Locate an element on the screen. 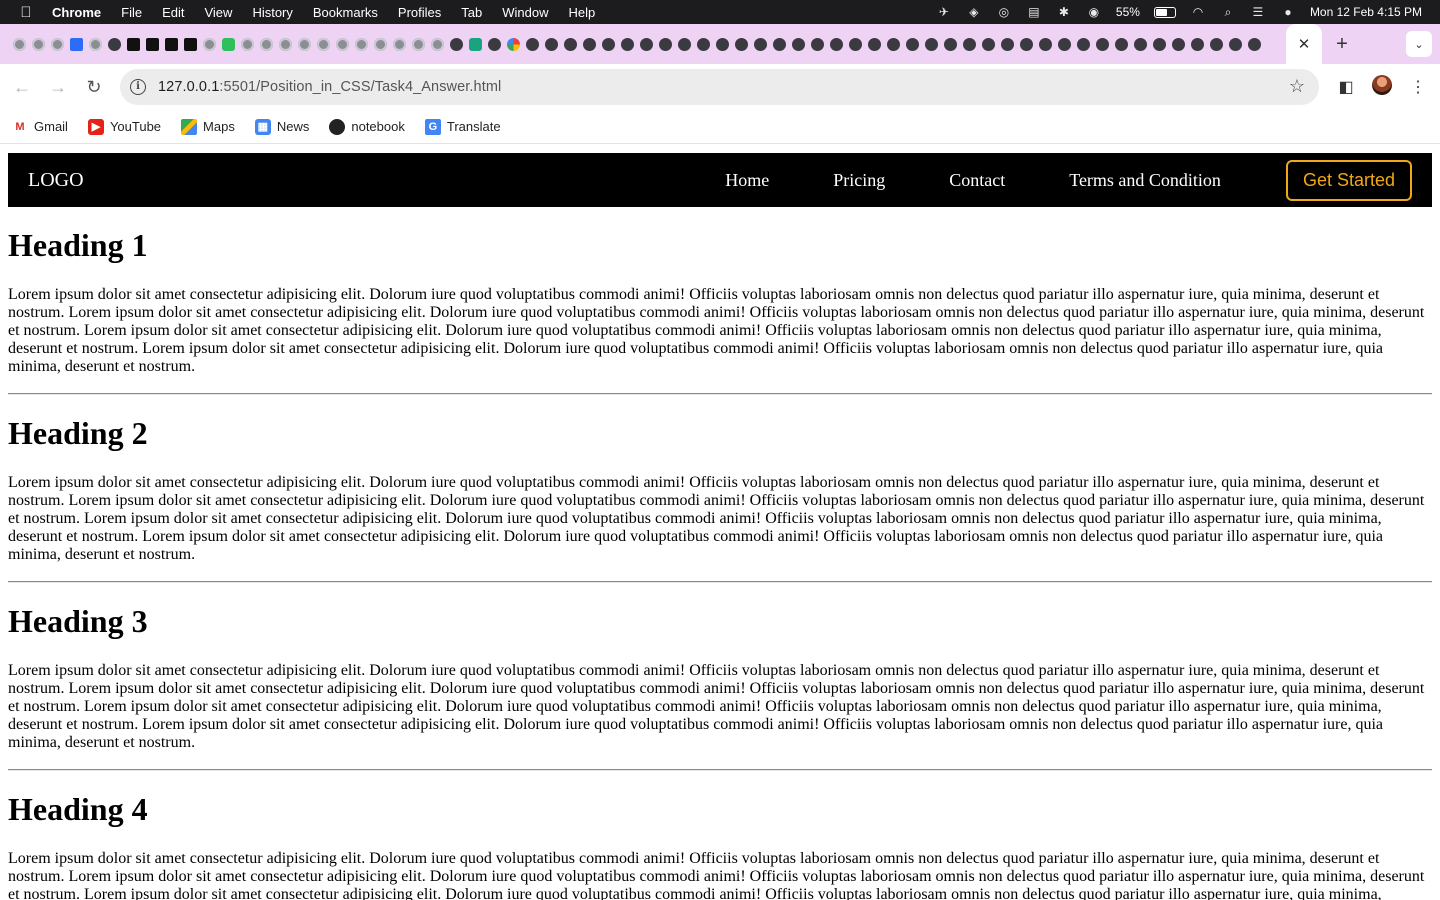 This screenshot has width=1440, height=900. menu-edit: Edit is located at coordinates (173, 12).